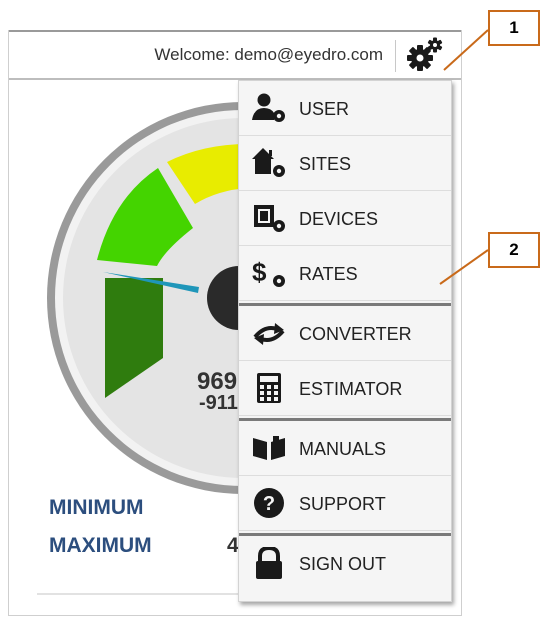 This screenshot has height=631, width=547. I want to click on menu-item-rates: $ RATES, so click(345, 273).